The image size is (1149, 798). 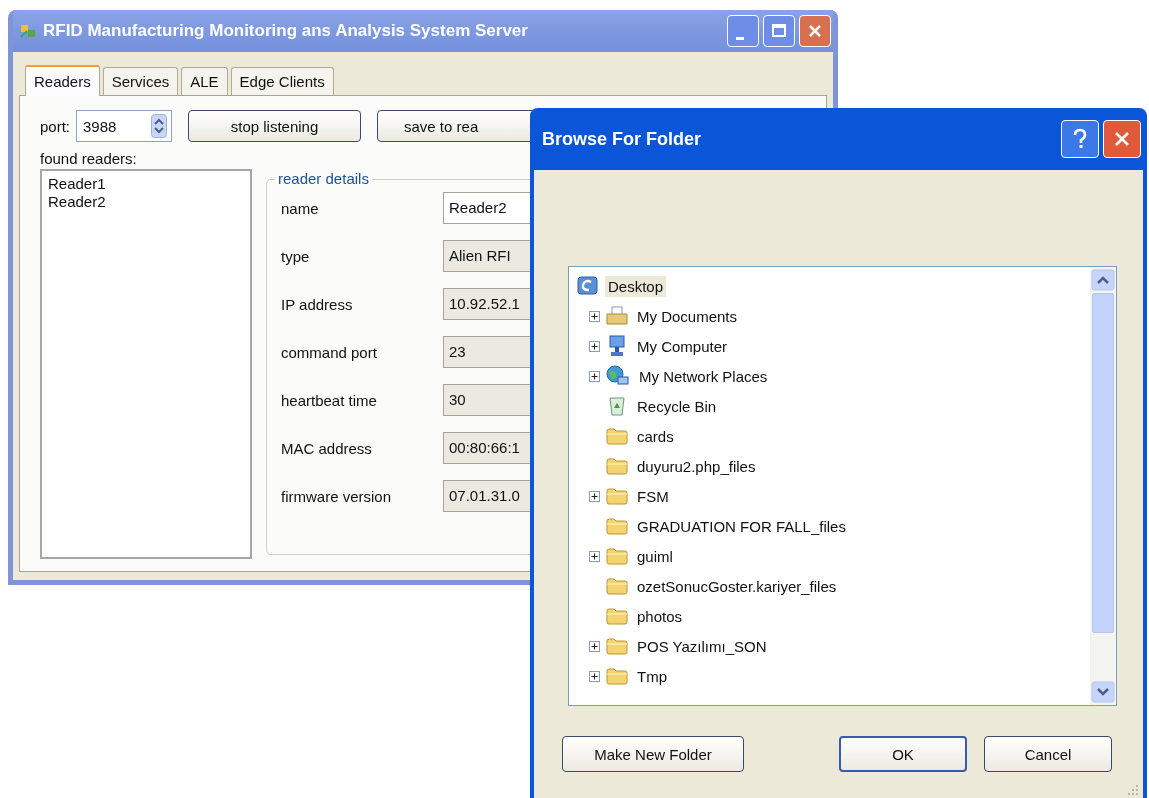 I want to click on resize-grip, so click(x=1133, y=790).